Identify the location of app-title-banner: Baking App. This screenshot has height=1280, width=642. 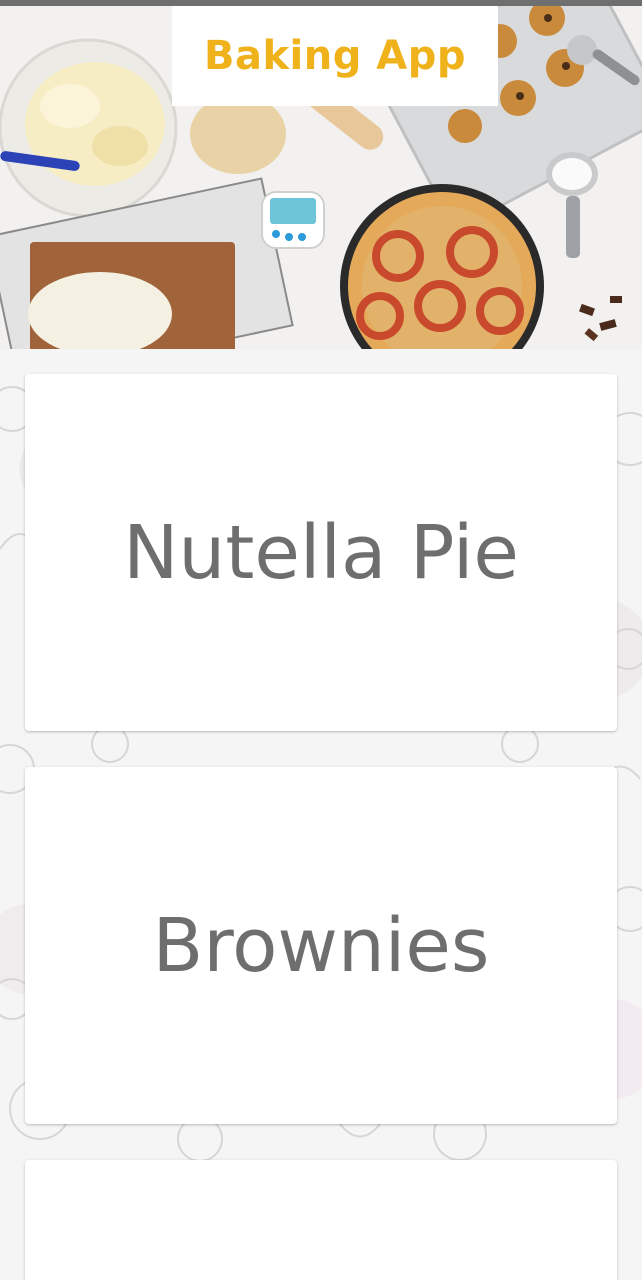
(335, 56).